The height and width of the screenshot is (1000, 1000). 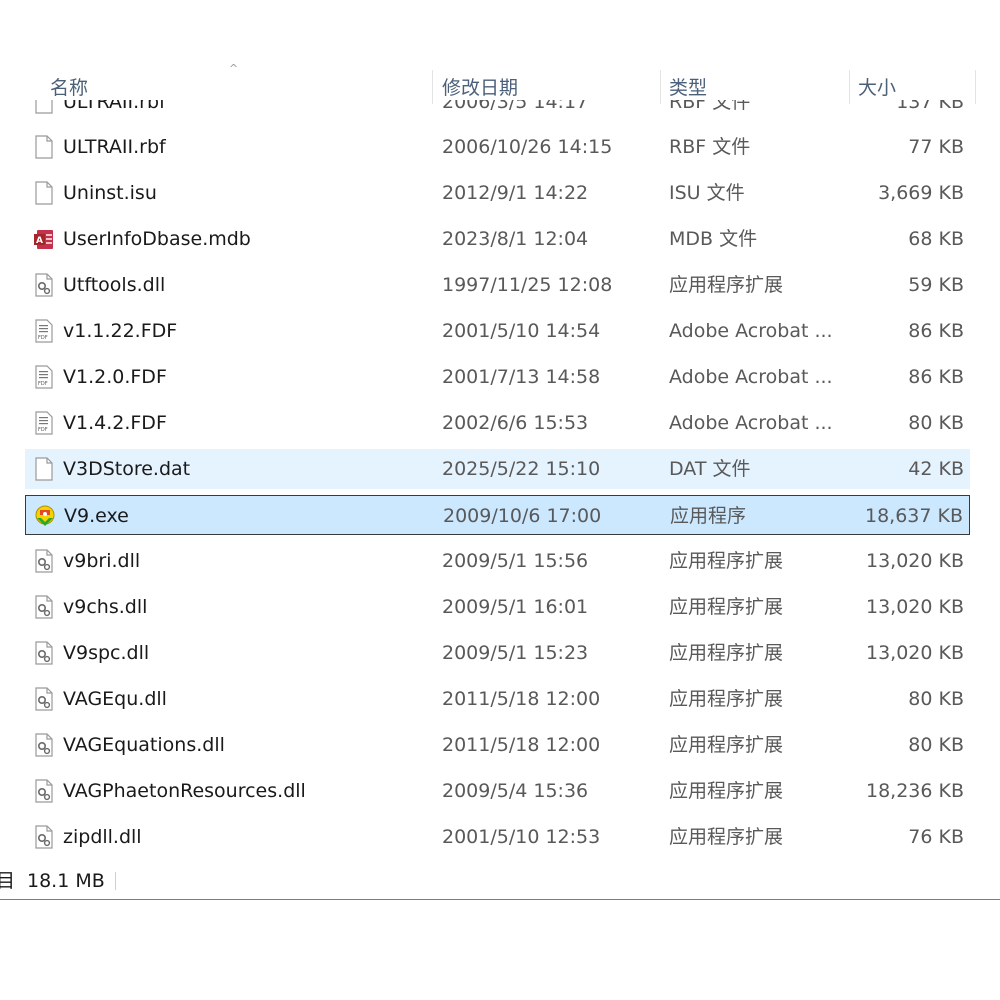 I want to click on file-size: 3,669 KB, so click(x=921, y=193).